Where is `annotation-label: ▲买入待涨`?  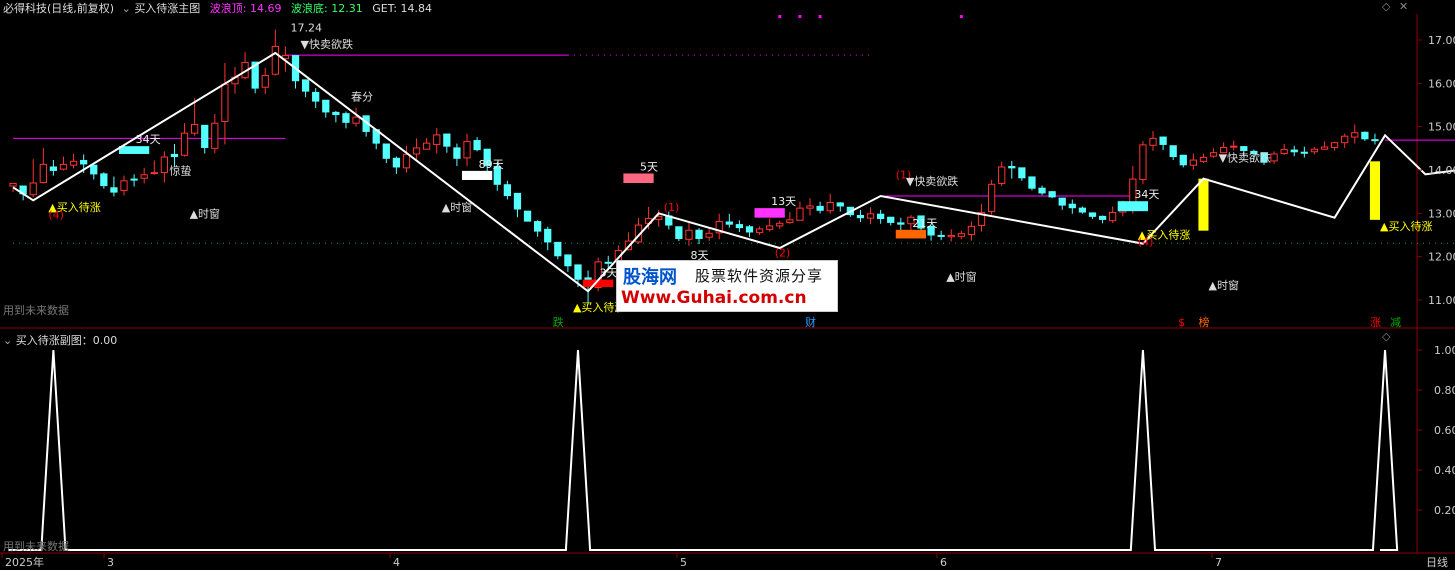 annotation-label: ▲买入待涨 is located at coordinates (1406, 226).